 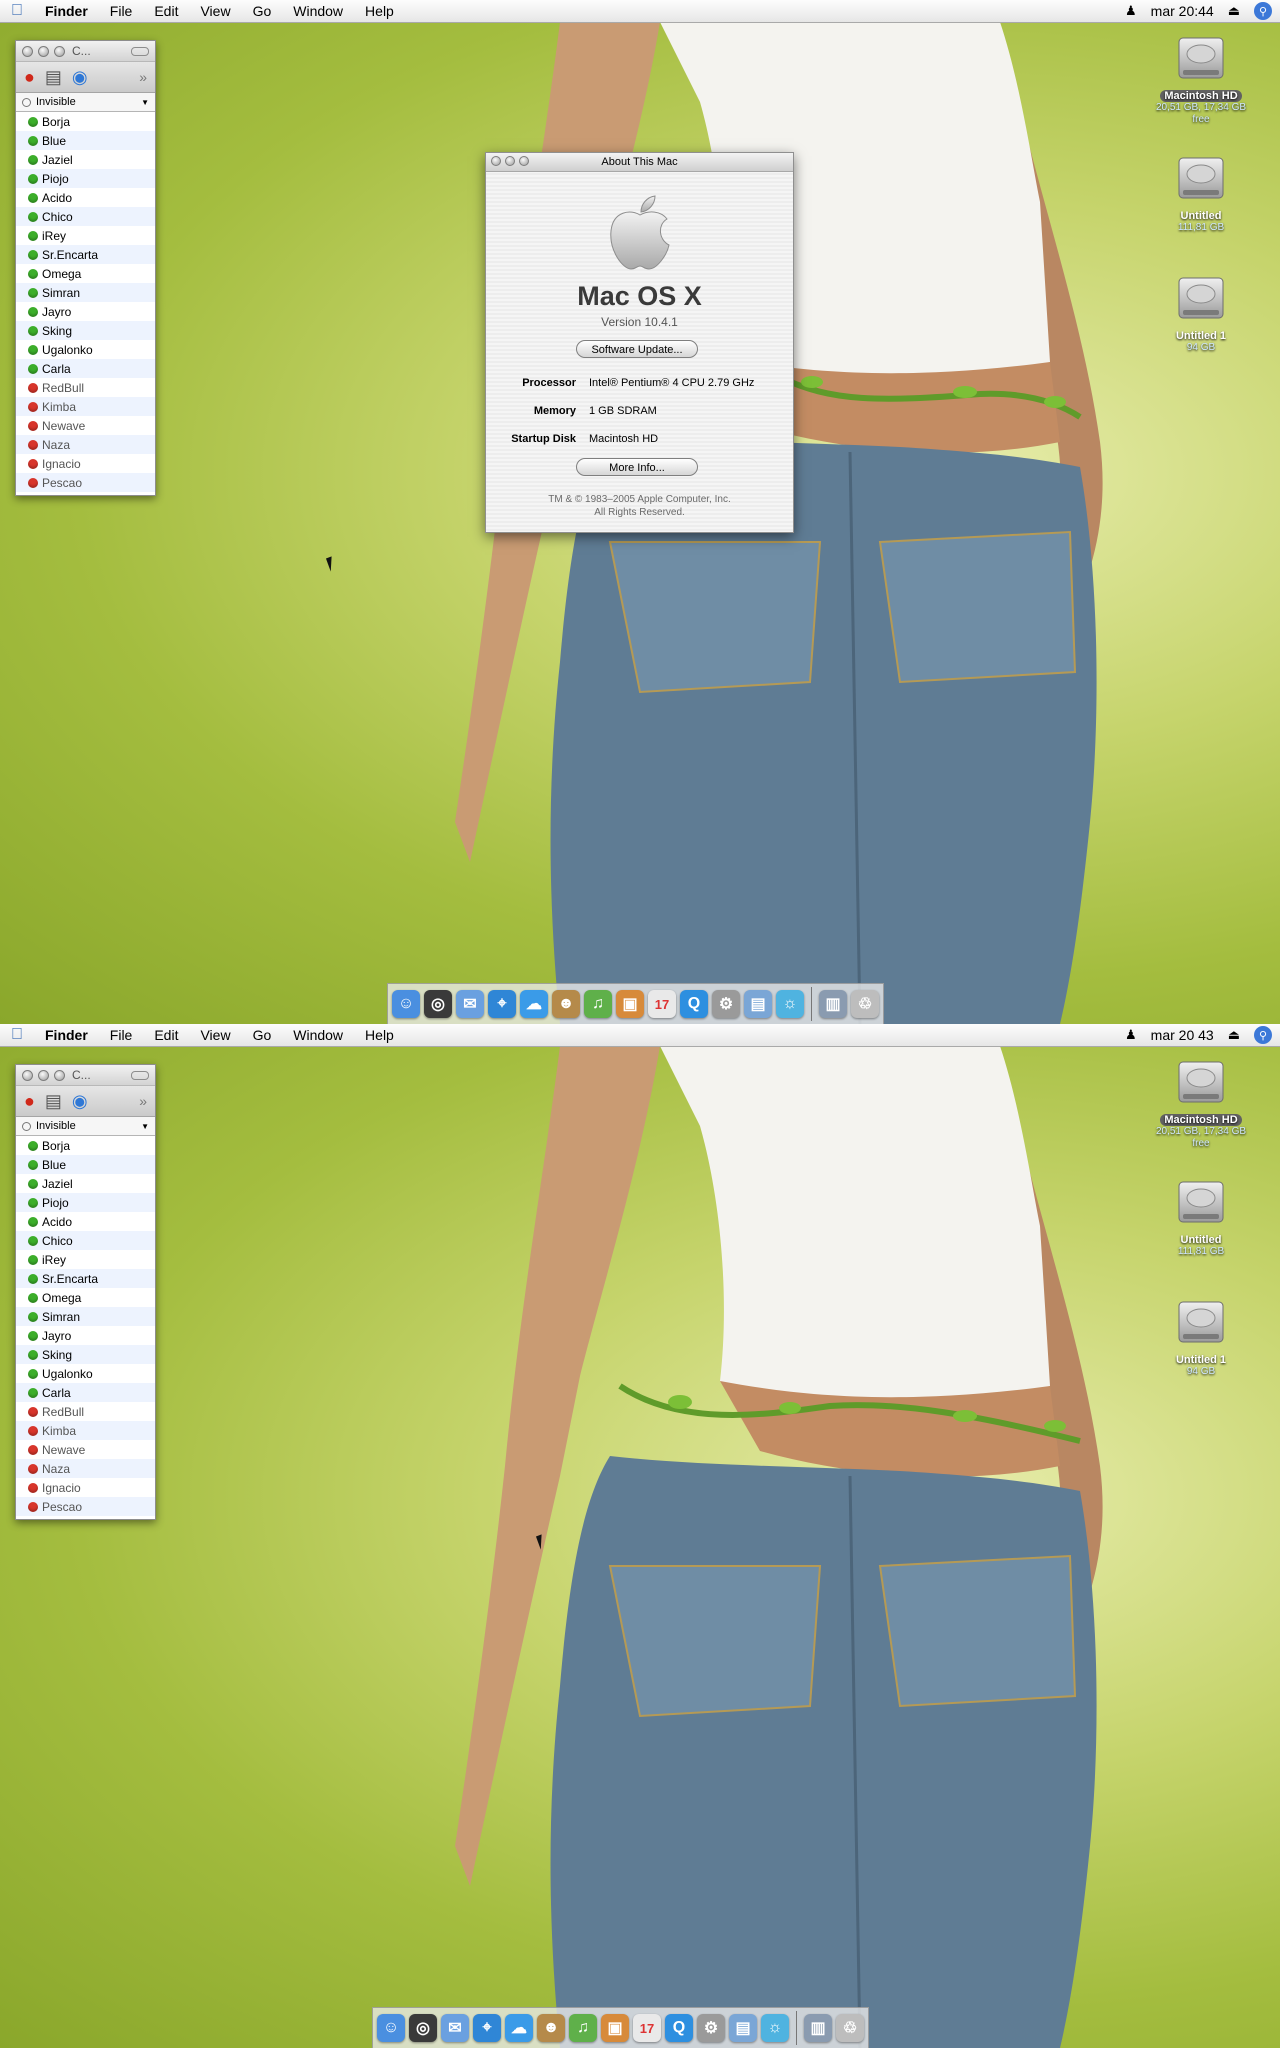 I want to click on buddy-row: Ignacio, so click(x=85, y=1487).